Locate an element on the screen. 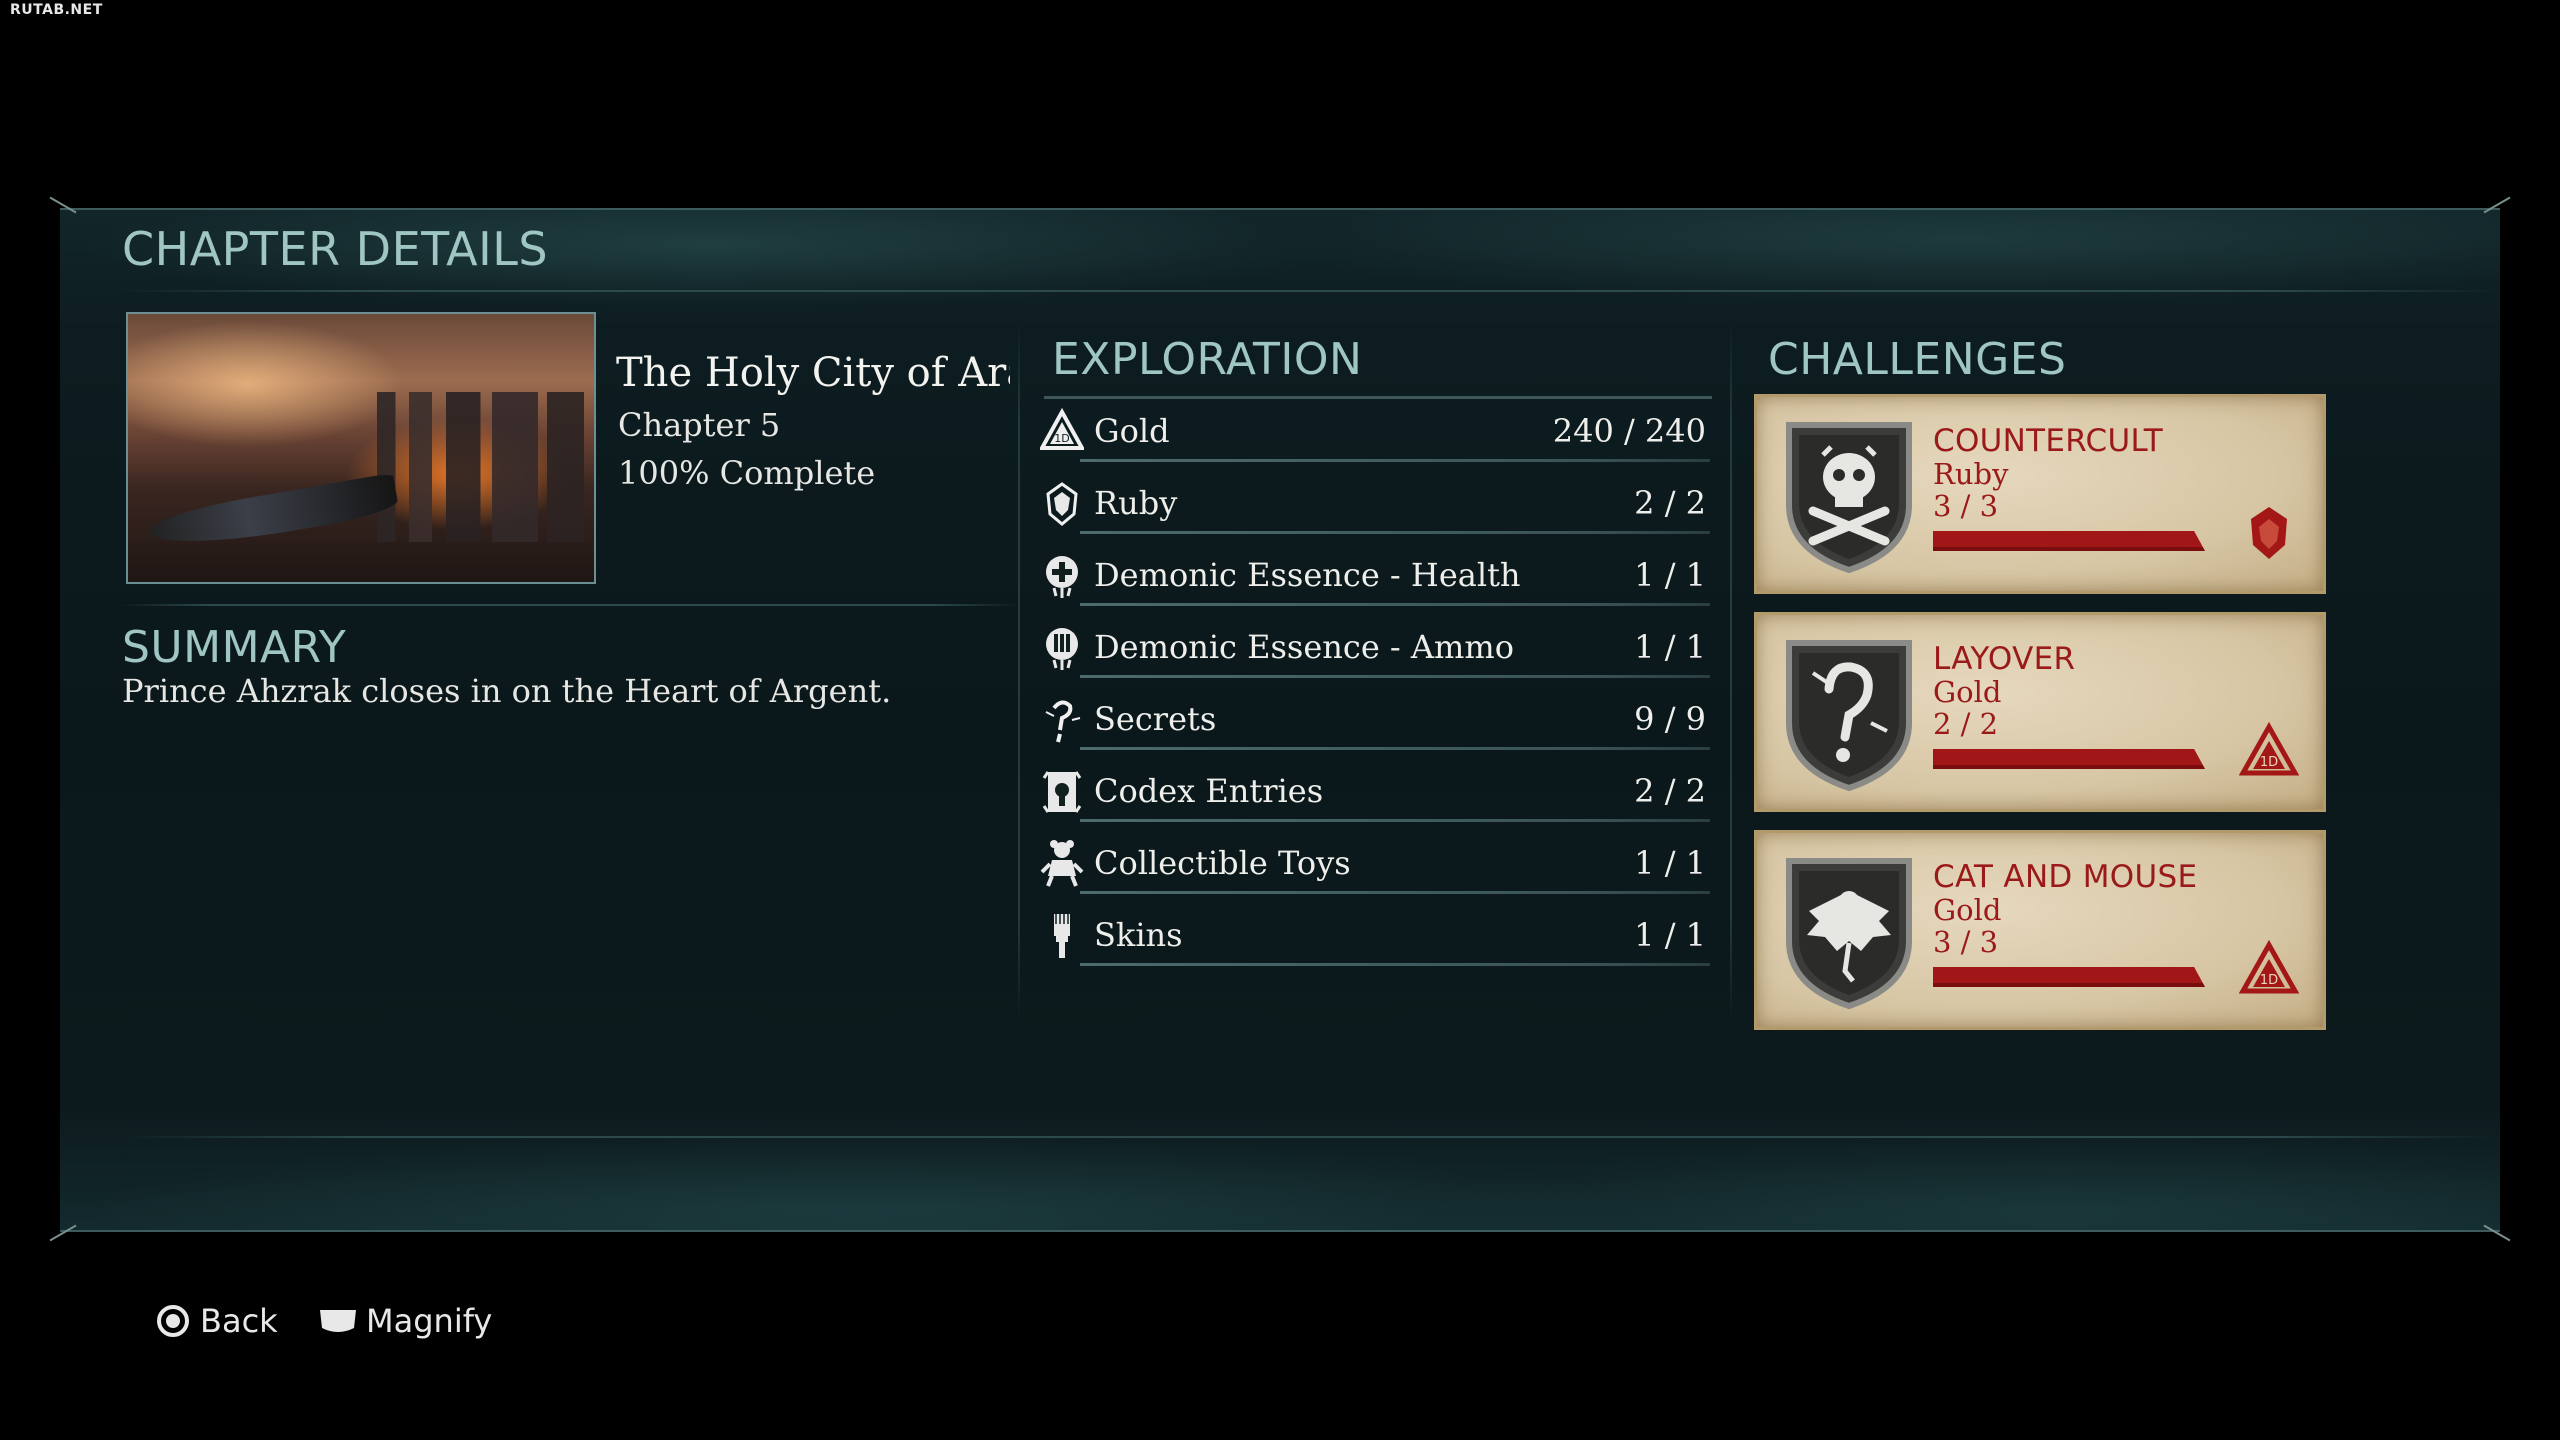  exploration-row-codex: Codex Entries 2 / 2 is located at coordinates (1375, 791).